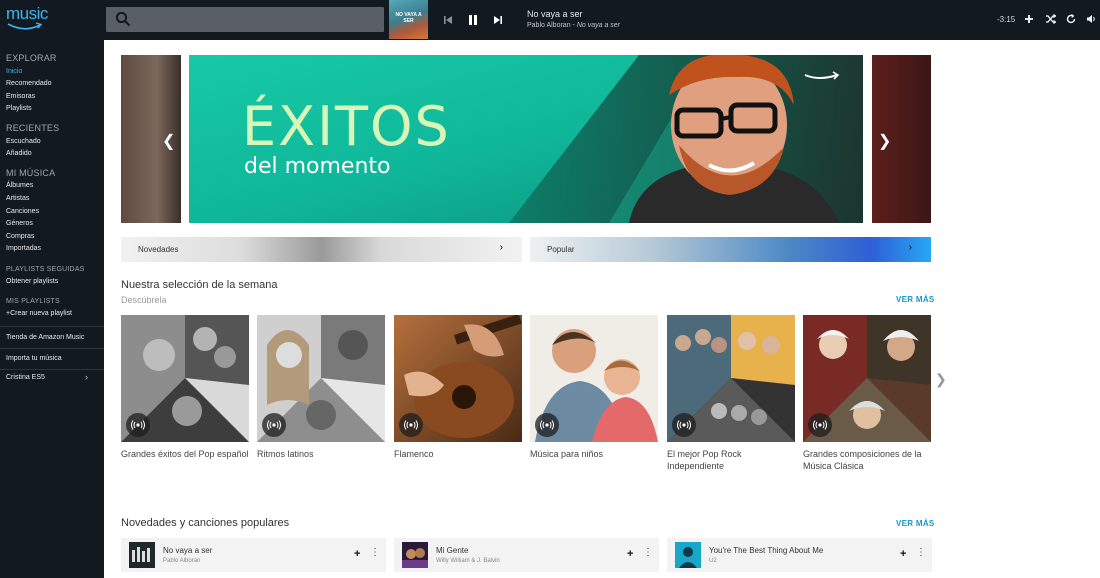  What do you see at coordinates (23, 141) in the screenshot?
I see `sidebar-item-escuchado: Escuchado` at bounding box center [23, 141].